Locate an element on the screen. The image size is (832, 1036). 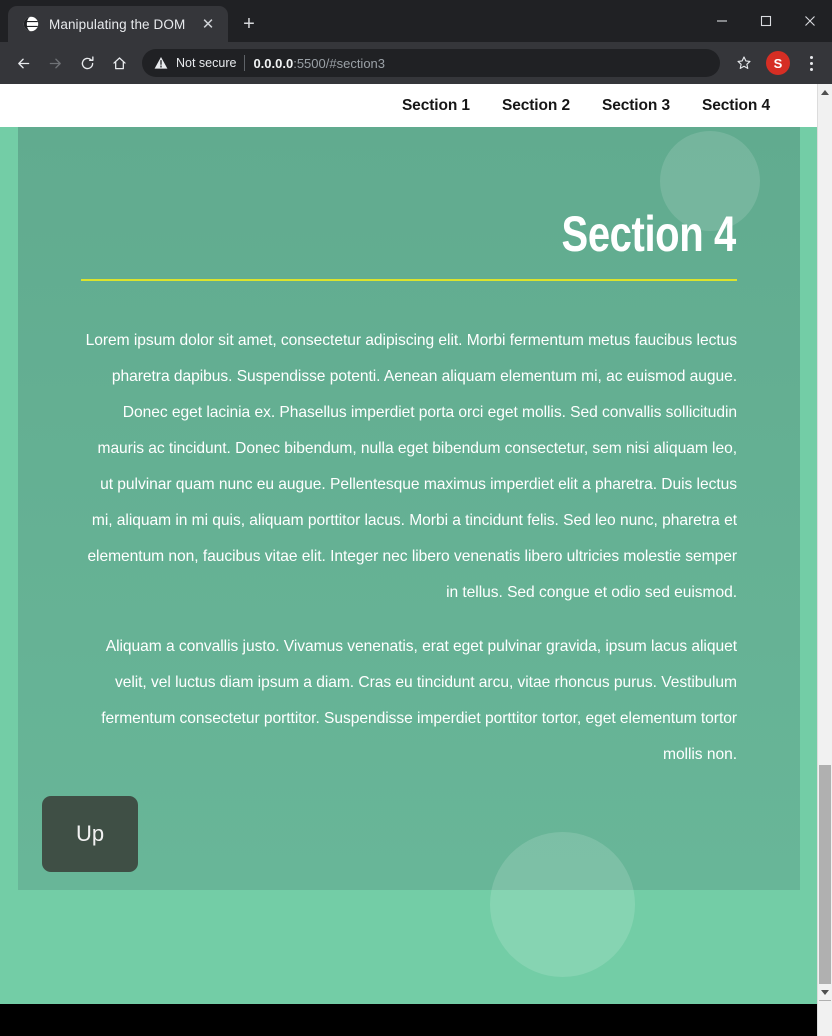
scroll-up-arrow-icon is located at coordinates (825, 92).